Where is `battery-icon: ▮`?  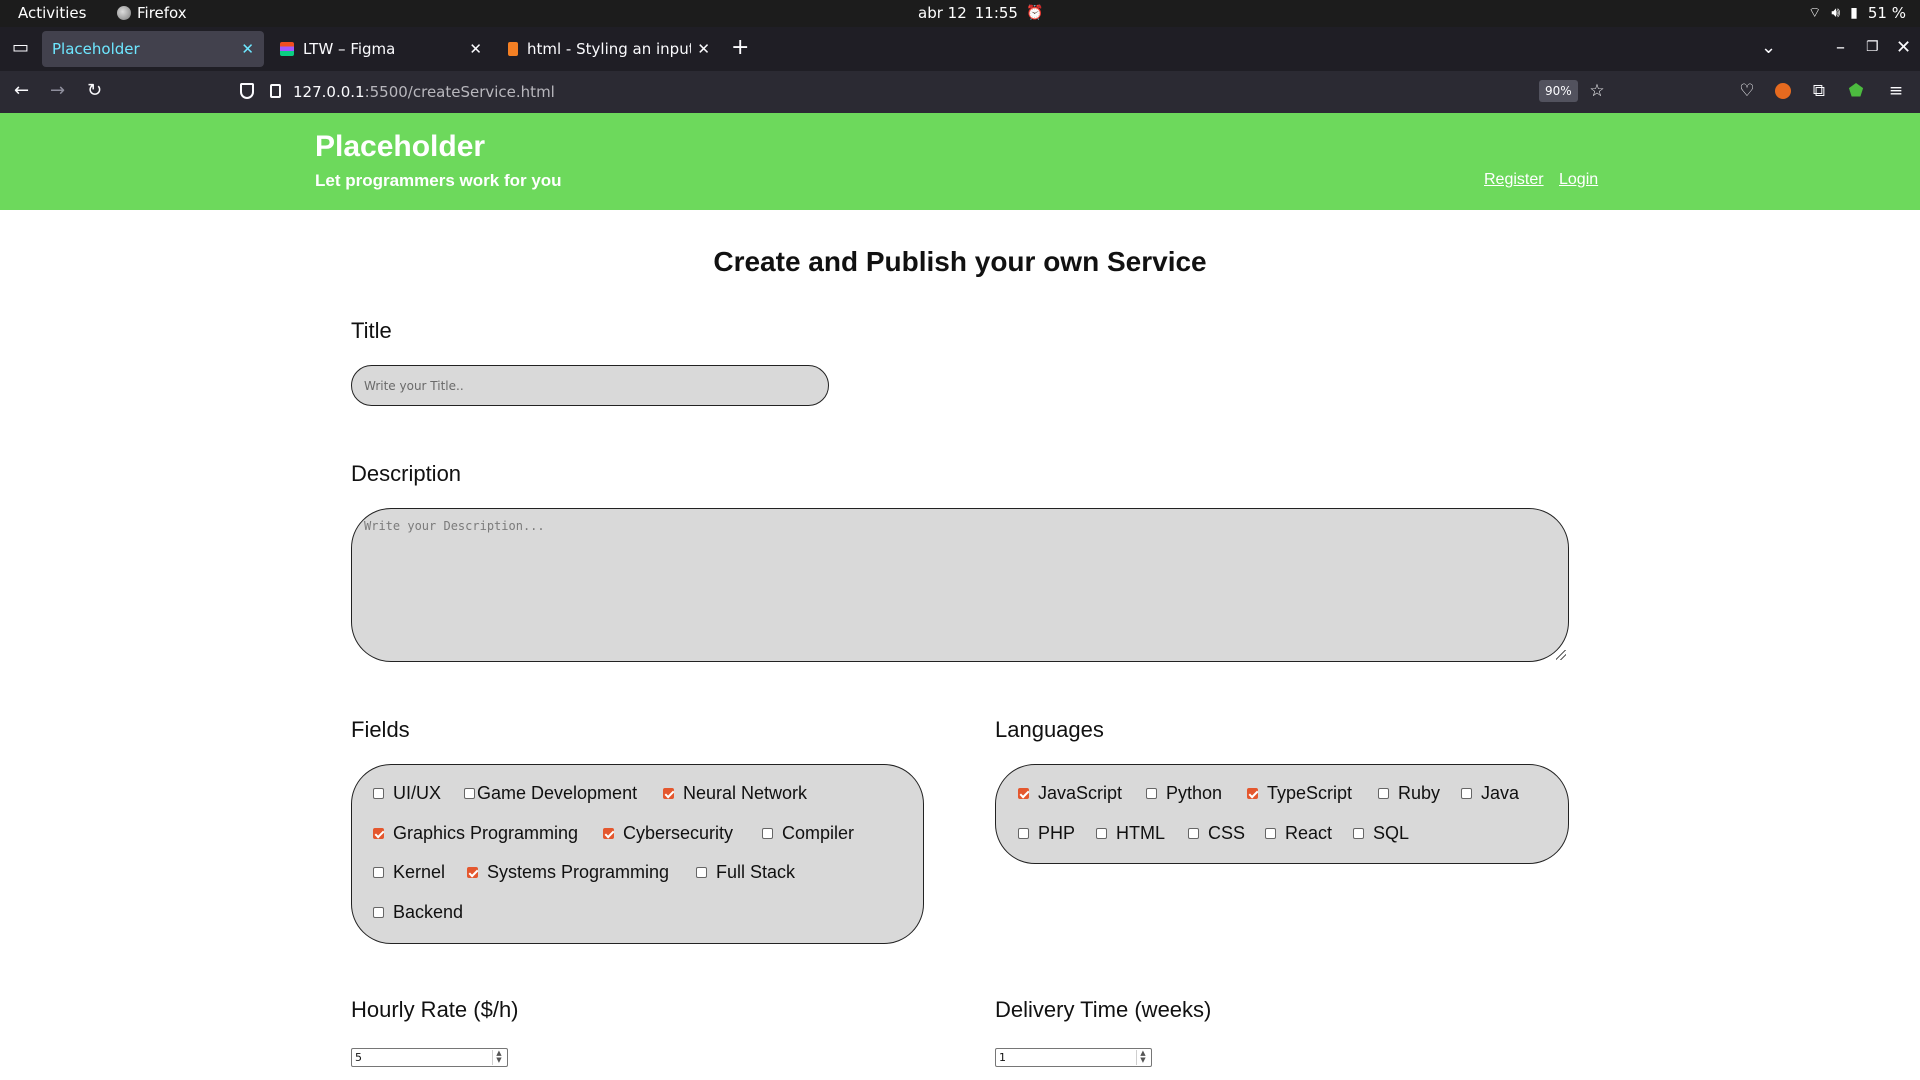
battery-icon: ▮ is located at coordinates (1854, 13).